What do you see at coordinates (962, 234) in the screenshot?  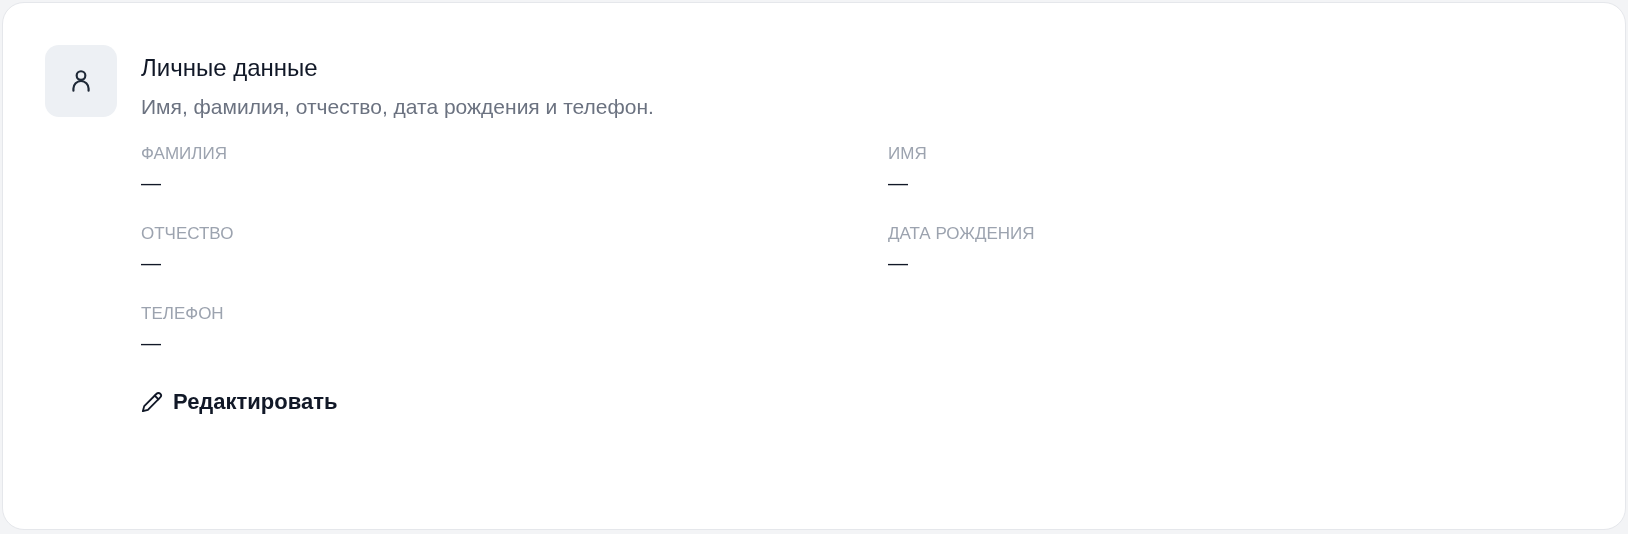 I see `field-label: ДАТА РОЖДЕНИЯ` at bounding box center [962, 234].